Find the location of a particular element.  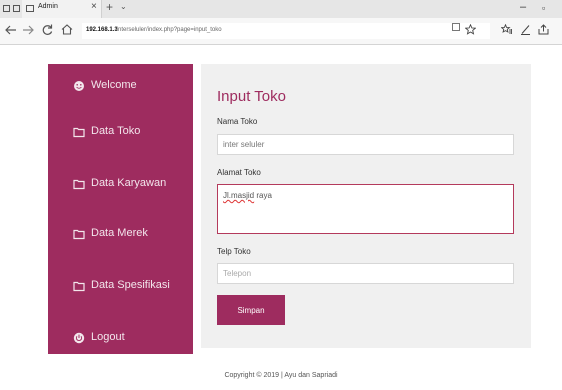

sidebar-item-label: Data Karyawan is located at coordinates (129, 183).